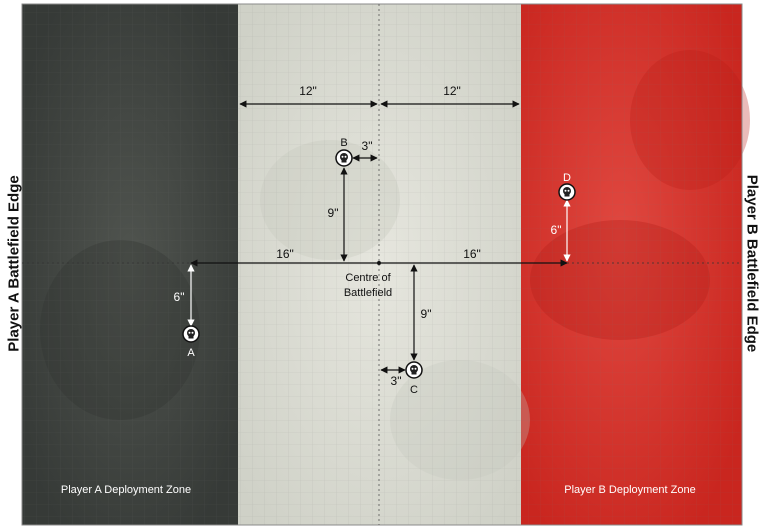 The image size is (764, 530). What do you see at coordinates (191, 334) in the screenshot?
I see `objective-marker-a` at bounding box center [191, 334].